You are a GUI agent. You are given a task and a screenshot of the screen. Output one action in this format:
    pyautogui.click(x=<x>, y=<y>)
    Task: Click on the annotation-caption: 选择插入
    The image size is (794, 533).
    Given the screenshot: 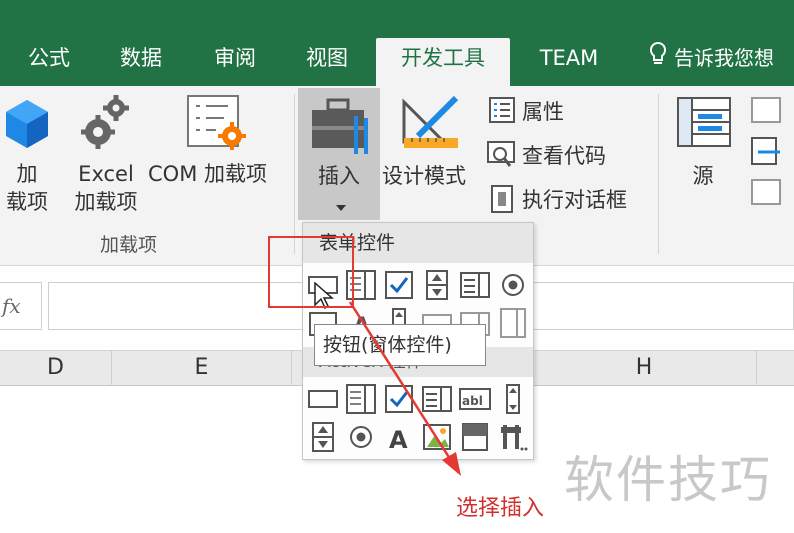 What is the action you would take?
    pyautogui.click(x=500, y=508)
    